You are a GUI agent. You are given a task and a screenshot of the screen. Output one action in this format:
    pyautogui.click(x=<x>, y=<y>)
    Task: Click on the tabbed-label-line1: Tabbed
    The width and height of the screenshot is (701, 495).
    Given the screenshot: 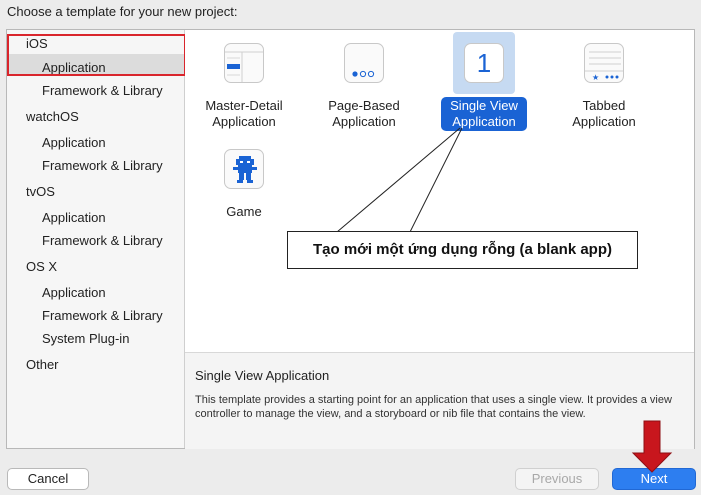 What is the action you would take?
    pyautogui.click(x=604, y=105)
    